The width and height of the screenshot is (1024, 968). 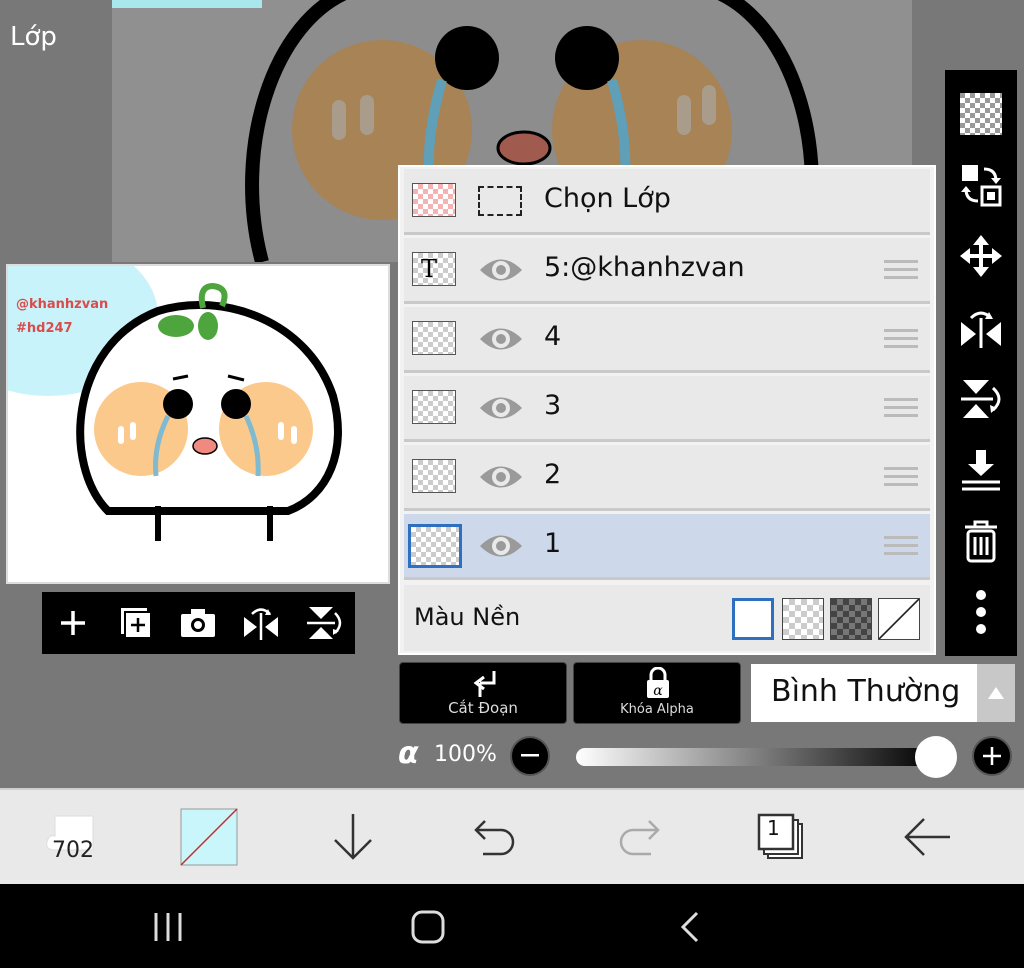 I want to click on recent-apps-button, so click(x=168, y=927).